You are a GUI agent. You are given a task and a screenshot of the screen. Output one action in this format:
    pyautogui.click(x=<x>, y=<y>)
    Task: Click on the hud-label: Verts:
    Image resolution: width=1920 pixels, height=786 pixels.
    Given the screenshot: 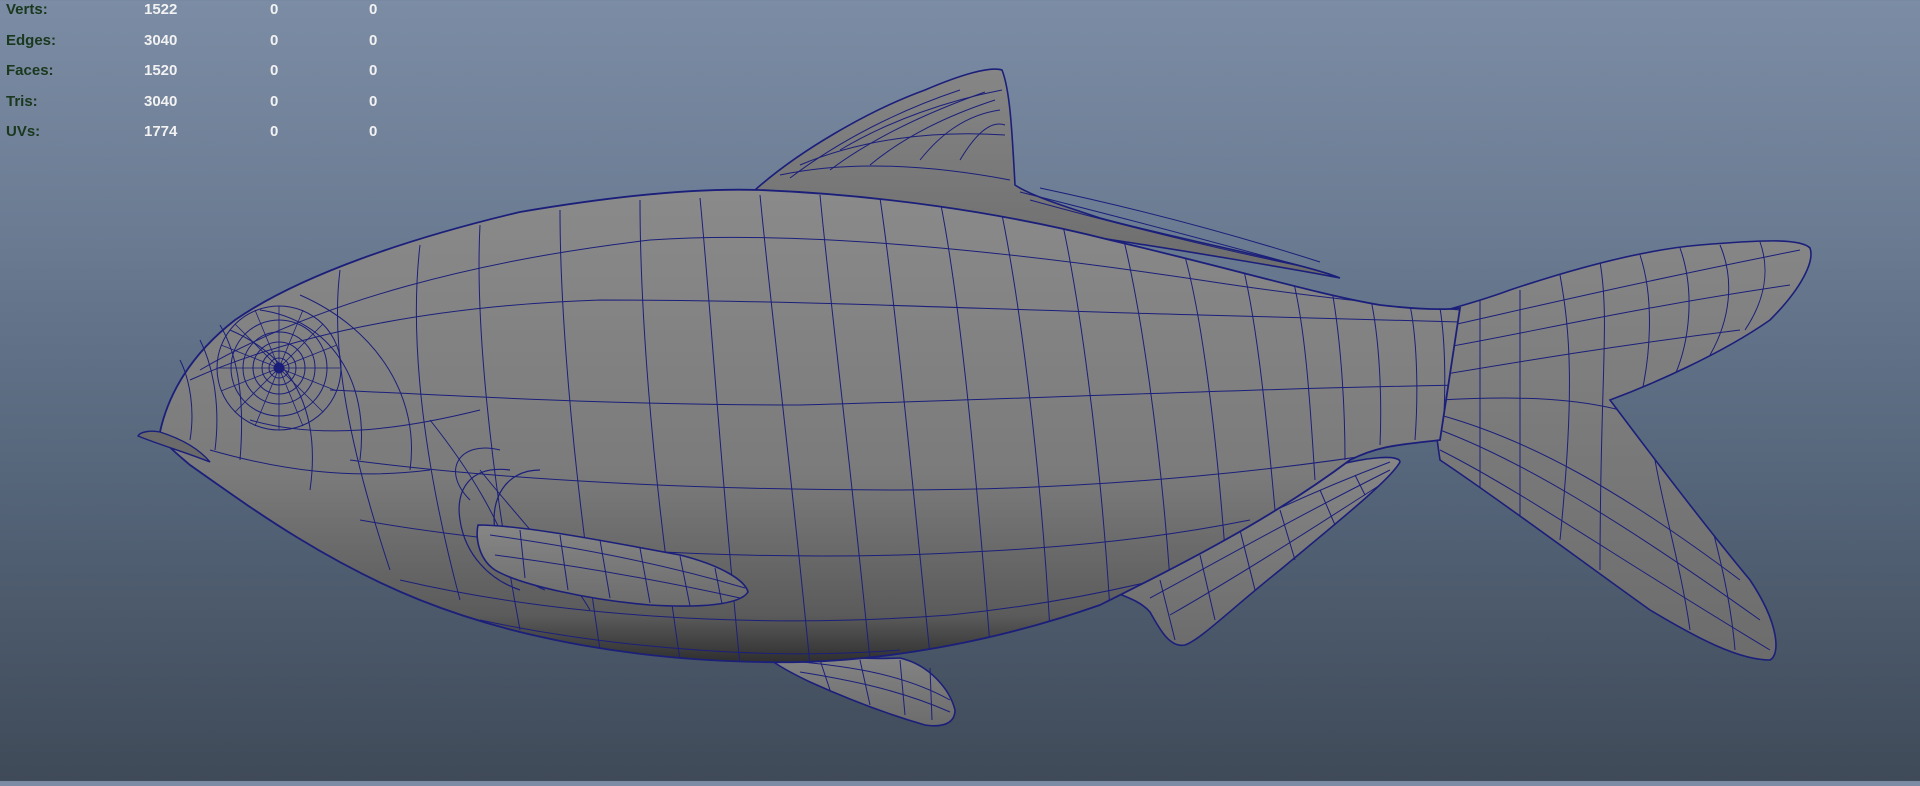 What is the action you would take?
    pyautogui.click(x=27, y=9)
    